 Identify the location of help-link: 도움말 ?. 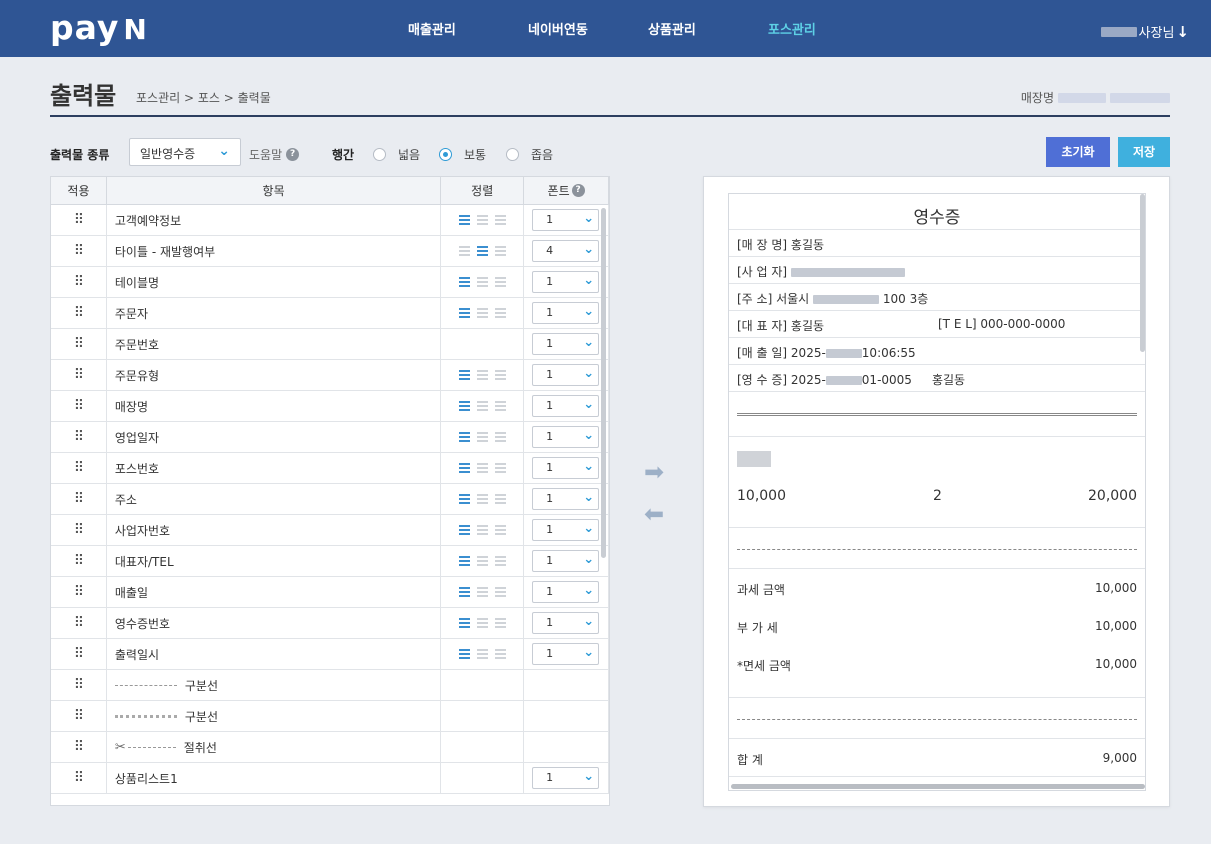
(274, 154).